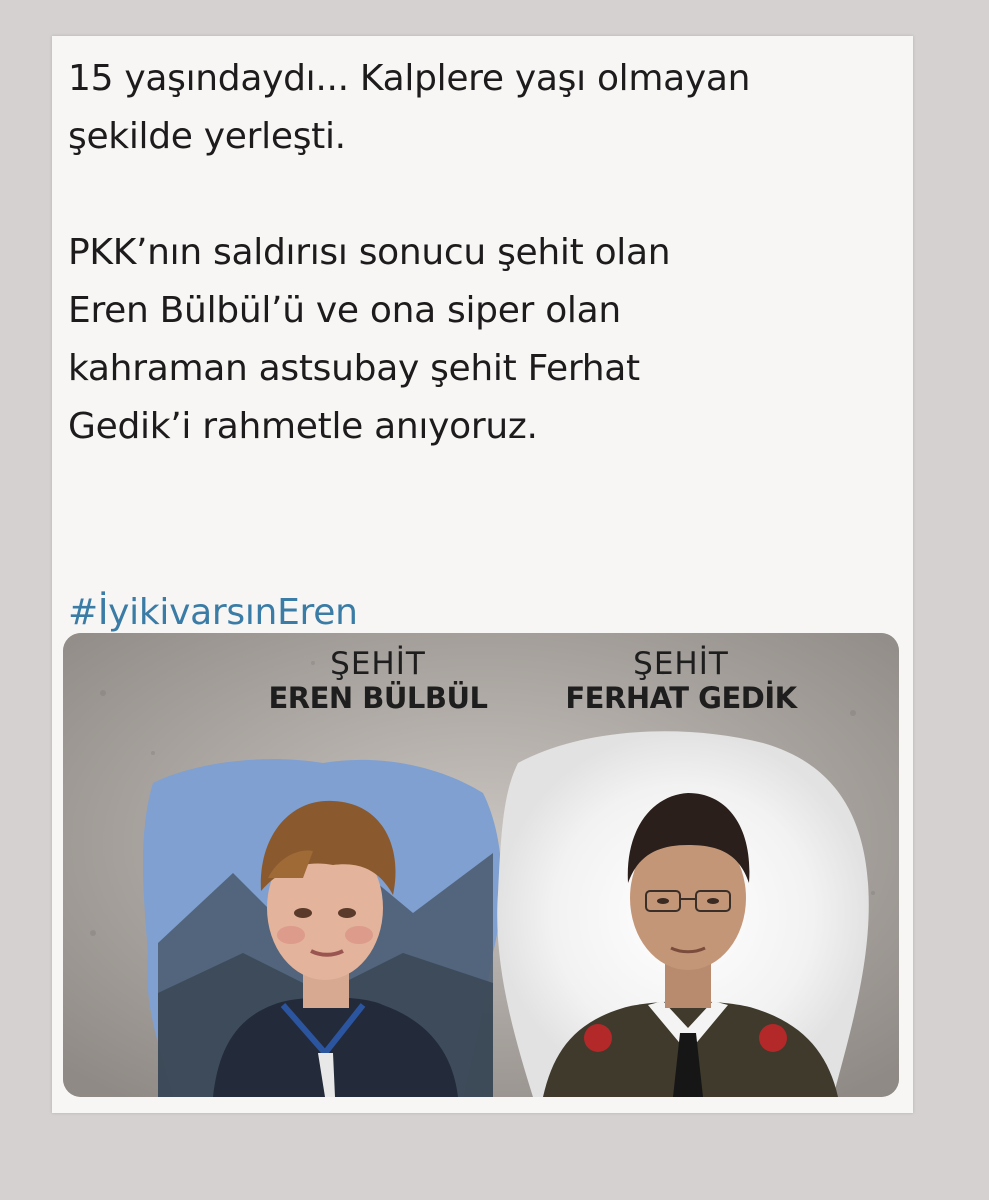  I want to click on post-text-line: şekilde yerleşti., so click(207, 136).